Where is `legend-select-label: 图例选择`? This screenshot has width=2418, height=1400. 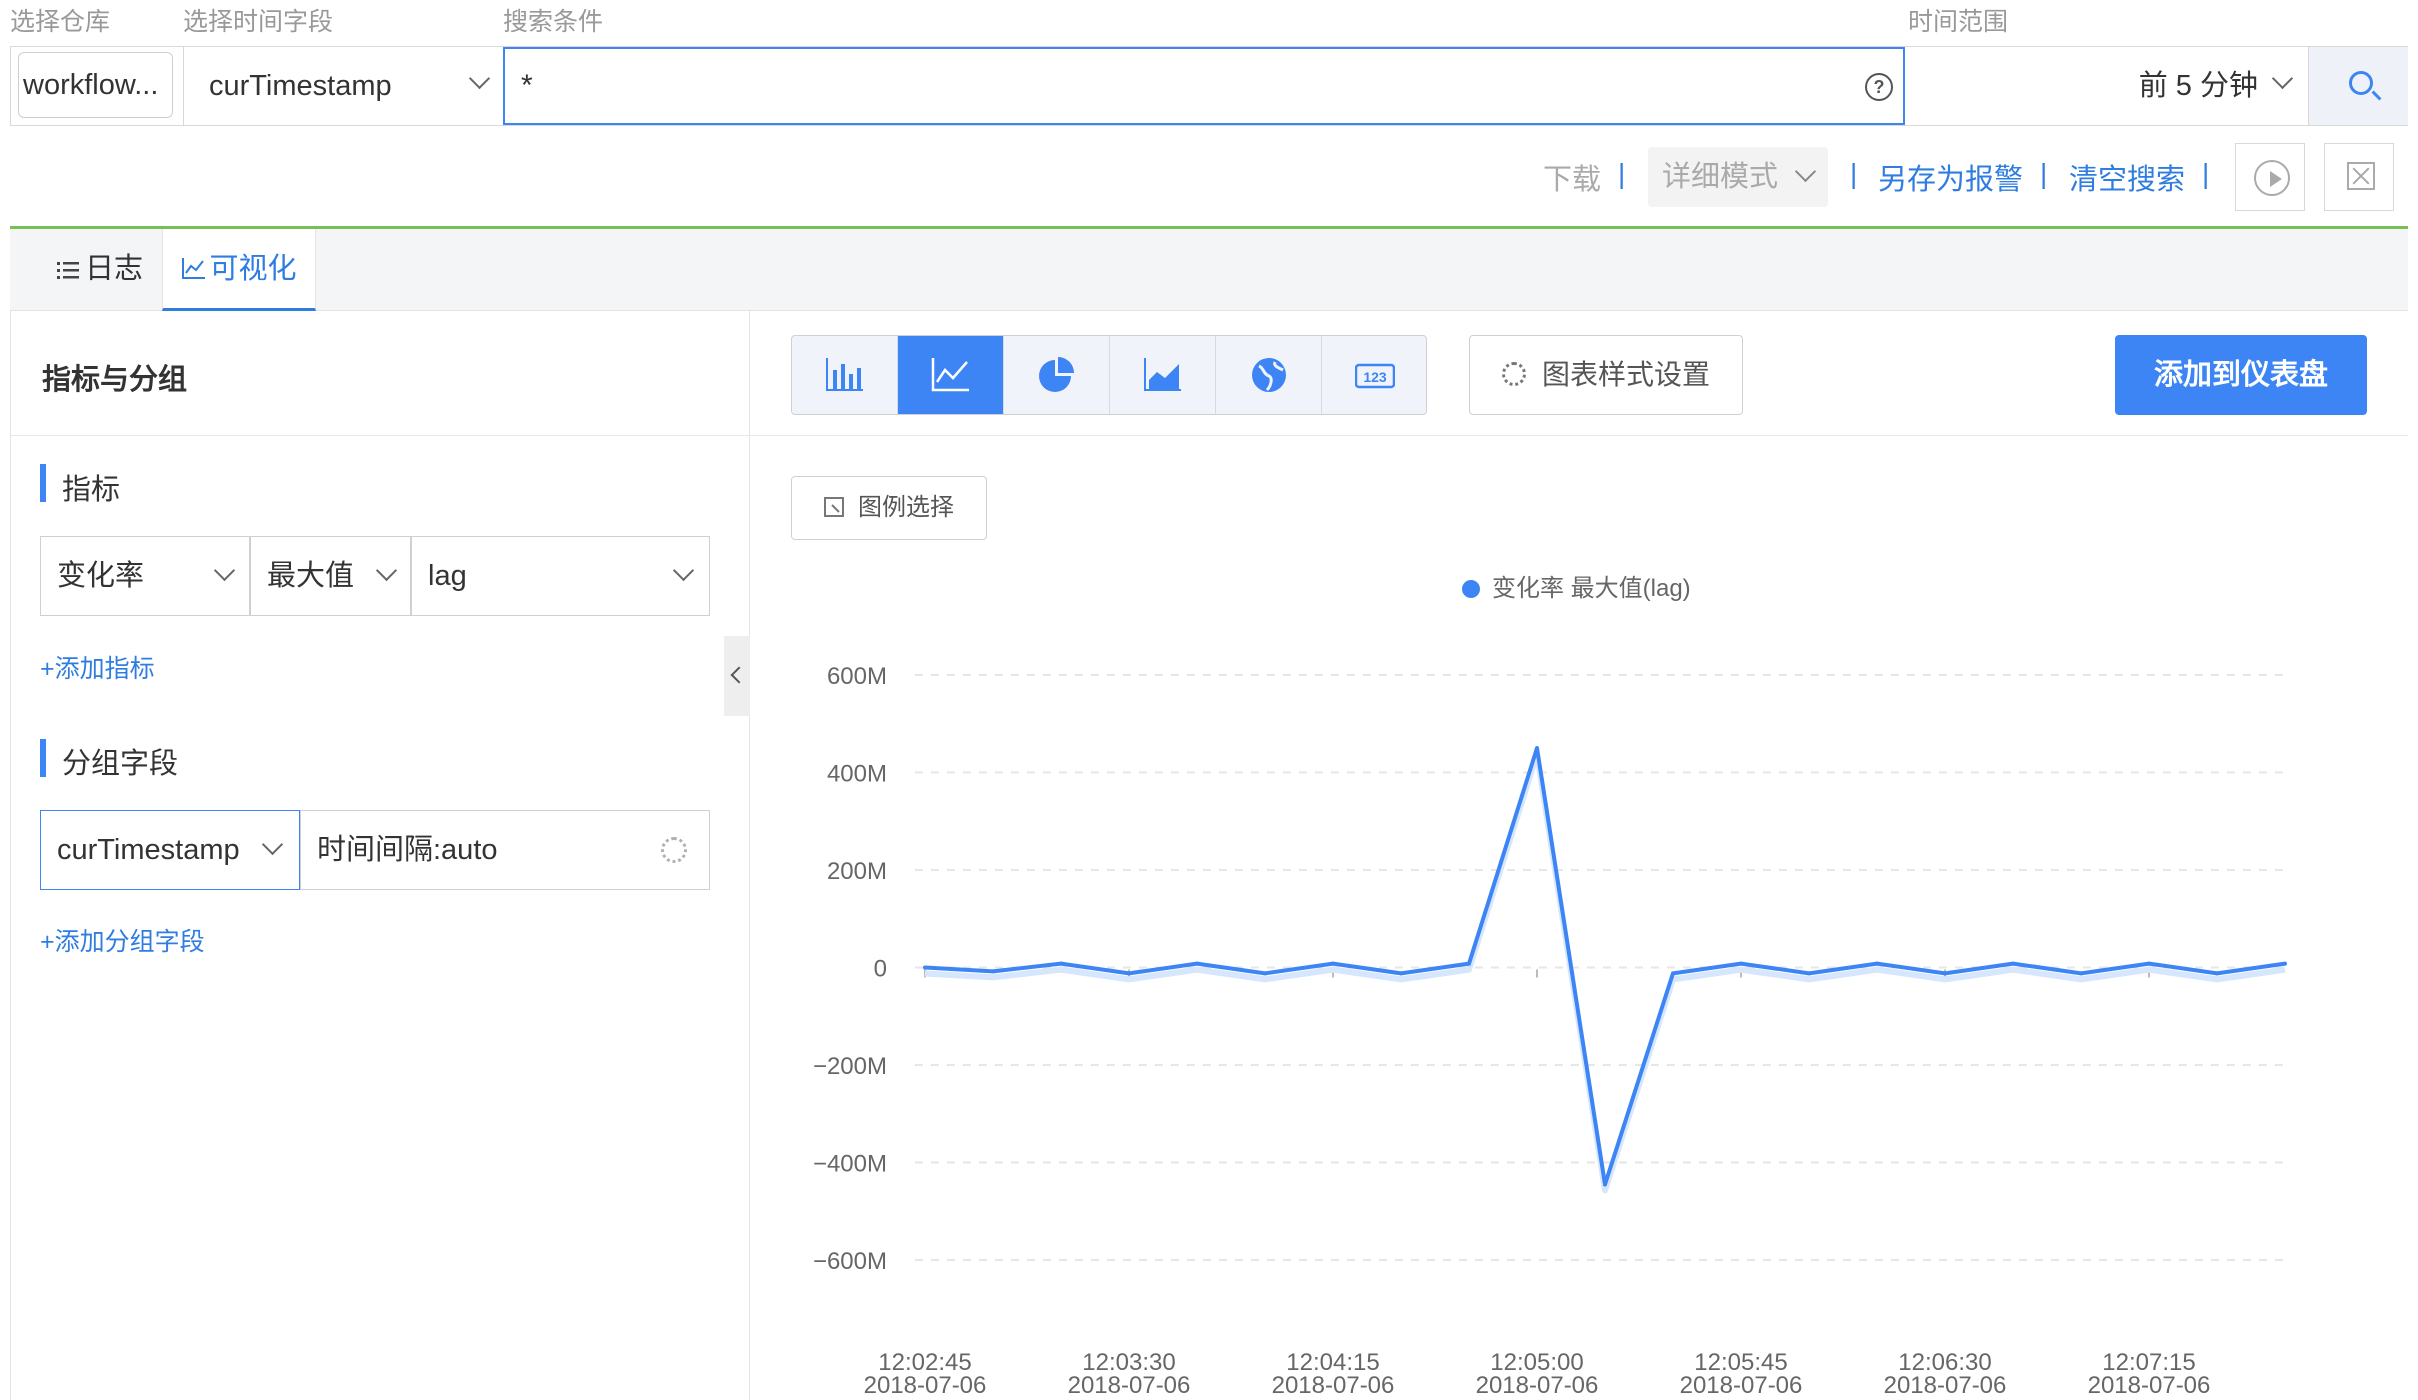 legend-select-label: 图例选择 is located at coordinates (906, 507).